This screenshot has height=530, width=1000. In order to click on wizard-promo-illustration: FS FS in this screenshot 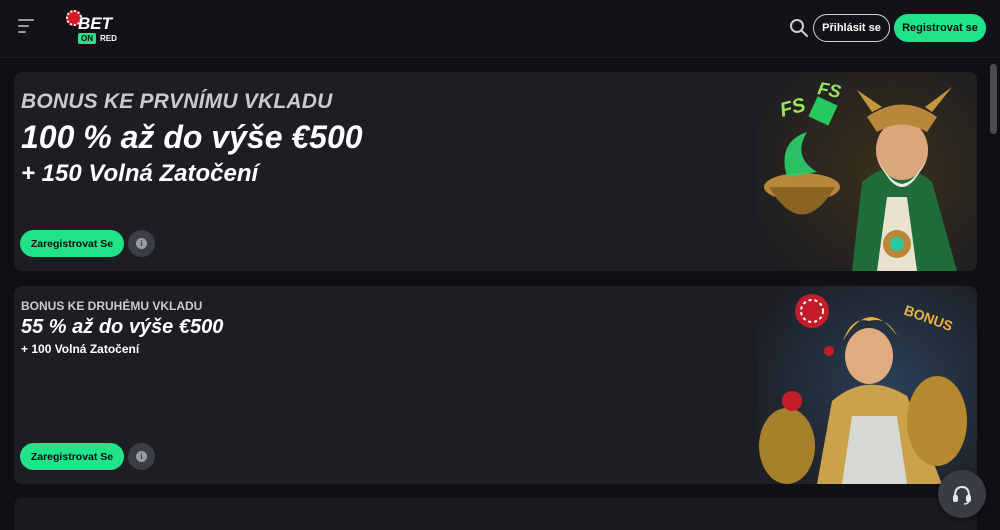, I will do `click(867, 171)`.